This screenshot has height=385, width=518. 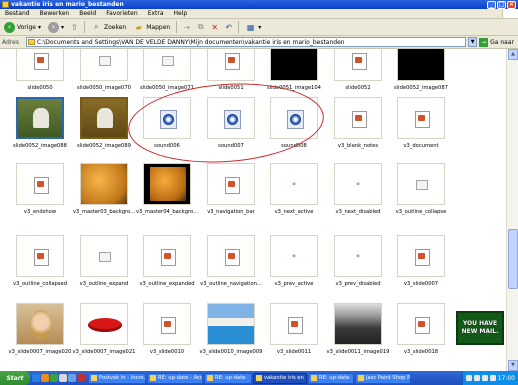 What do you see at coordinates (358, 128) in the screenshot?
I see `file-item: v3_blank_notes` at bounding box center [358, 128].